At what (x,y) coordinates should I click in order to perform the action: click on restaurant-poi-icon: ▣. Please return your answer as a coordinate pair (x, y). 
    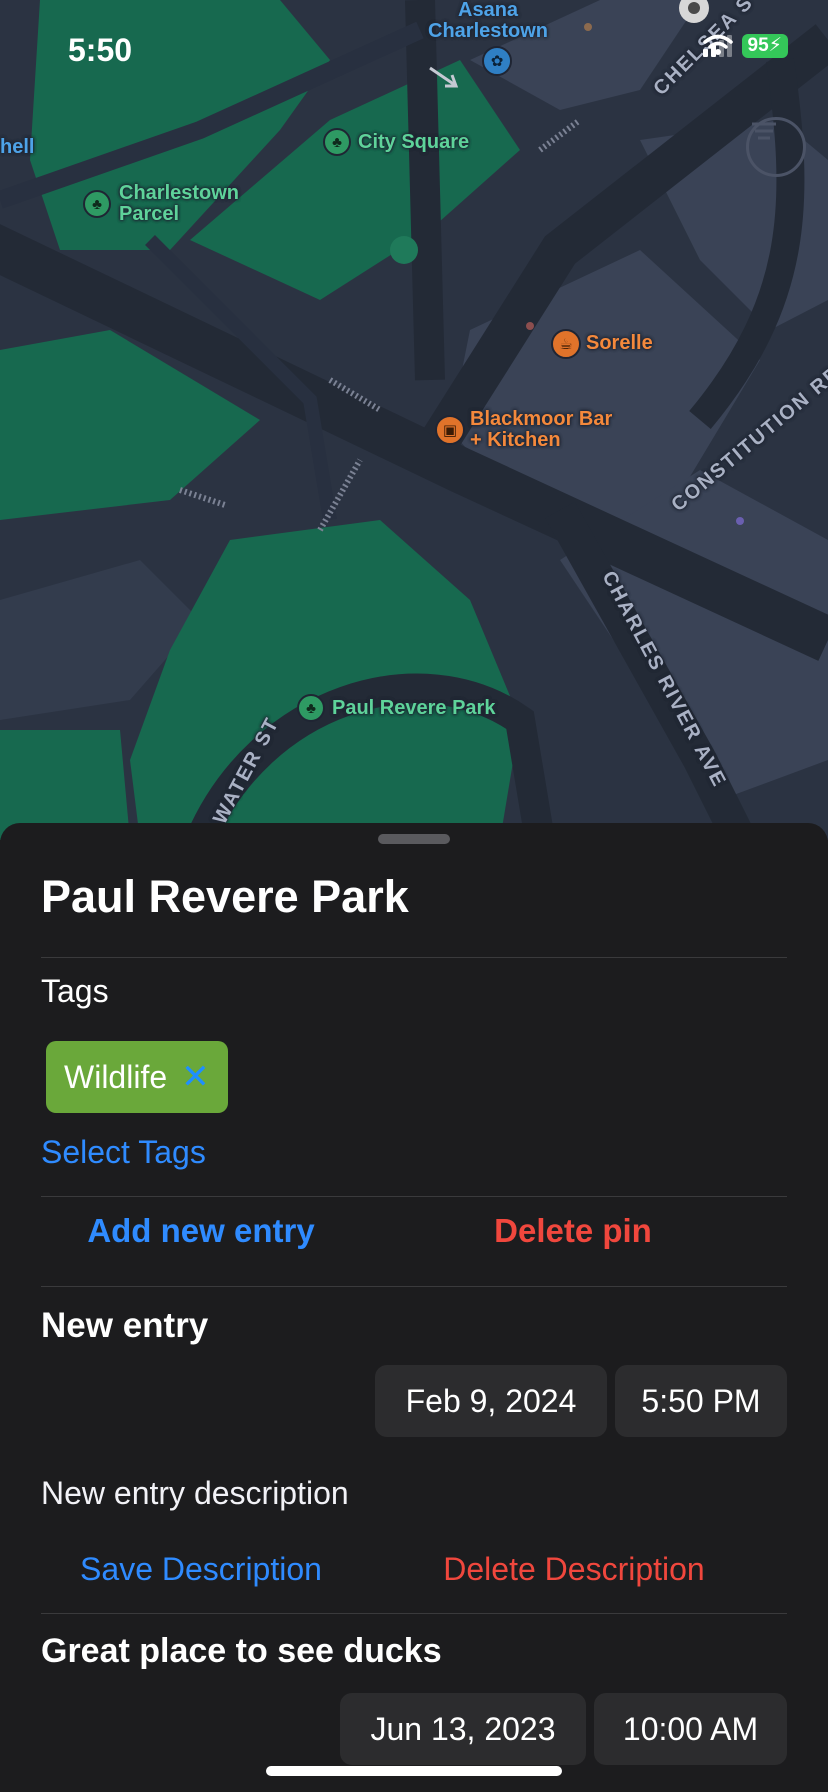
    Looking at the image, I should click on (450, 430).